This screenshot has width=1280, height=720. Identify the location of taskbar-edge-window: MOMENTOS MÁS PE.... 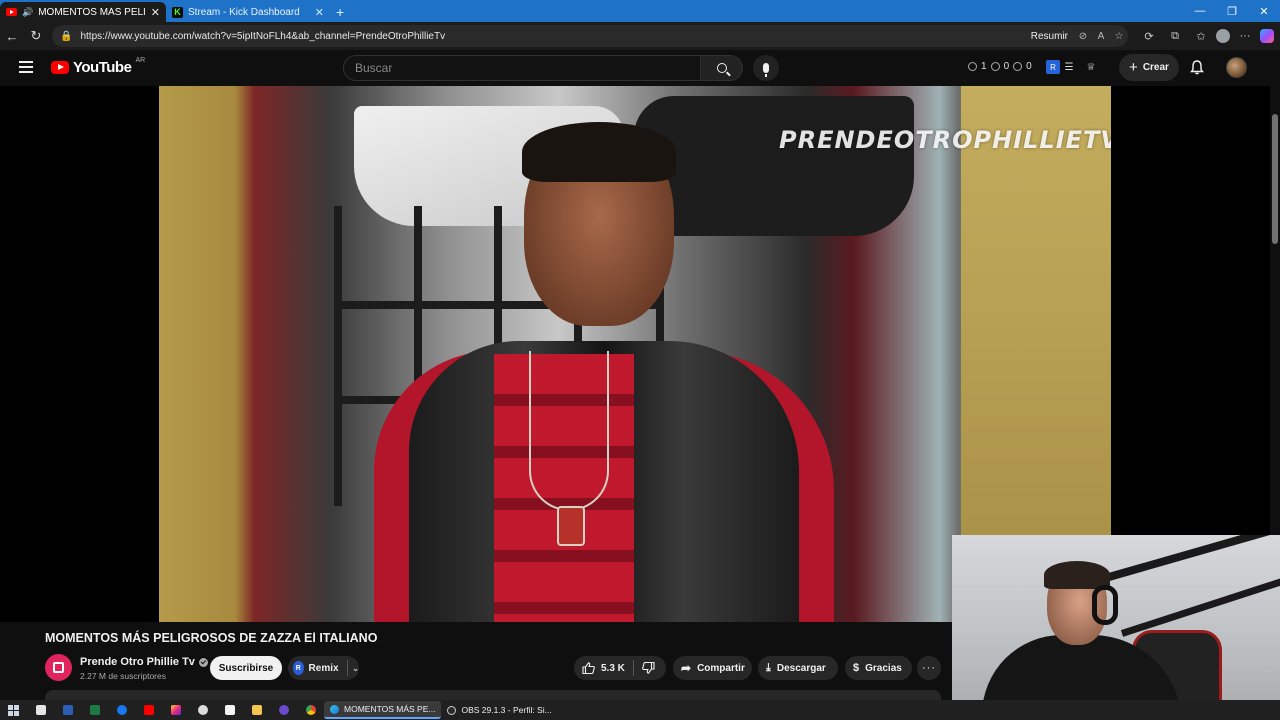
(383, 710).